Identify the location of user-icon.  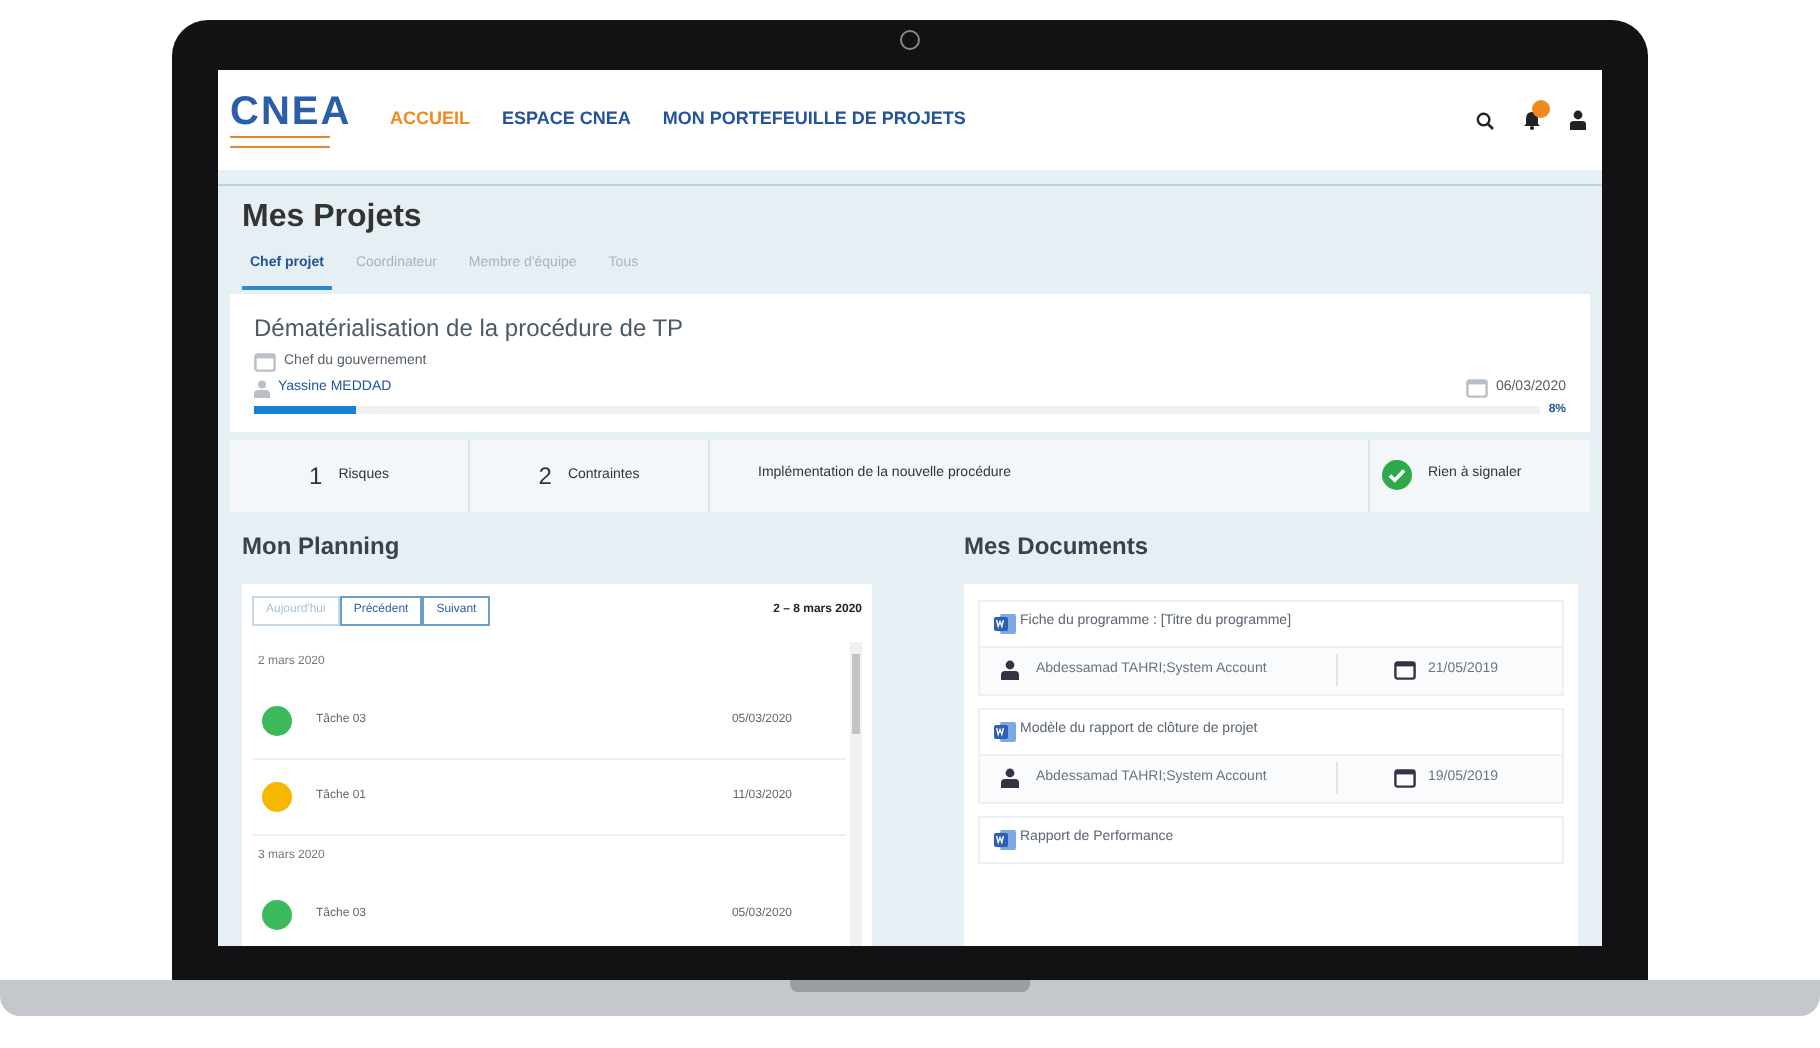
(1578, 120).